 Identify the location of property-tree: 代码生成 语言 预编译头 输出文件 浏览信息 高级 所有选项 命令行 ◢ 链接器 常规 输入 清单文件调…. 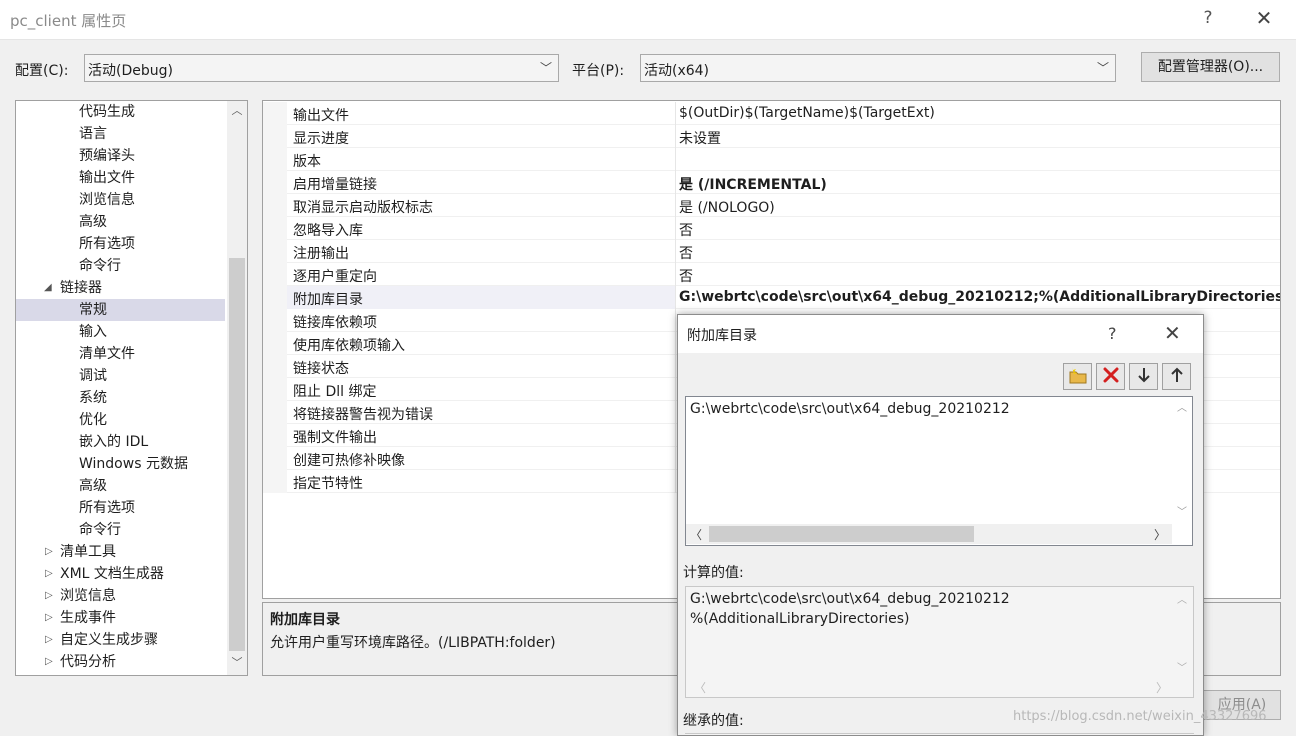
(131, 388).